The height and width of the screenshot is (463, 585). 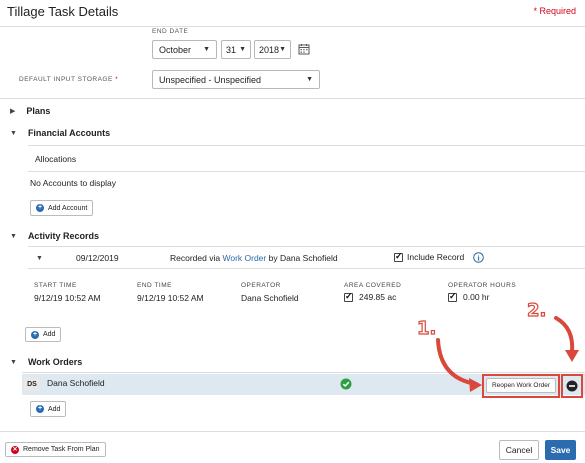 I want to click on annotation-label-2: 2., so click(x=536, y=310).